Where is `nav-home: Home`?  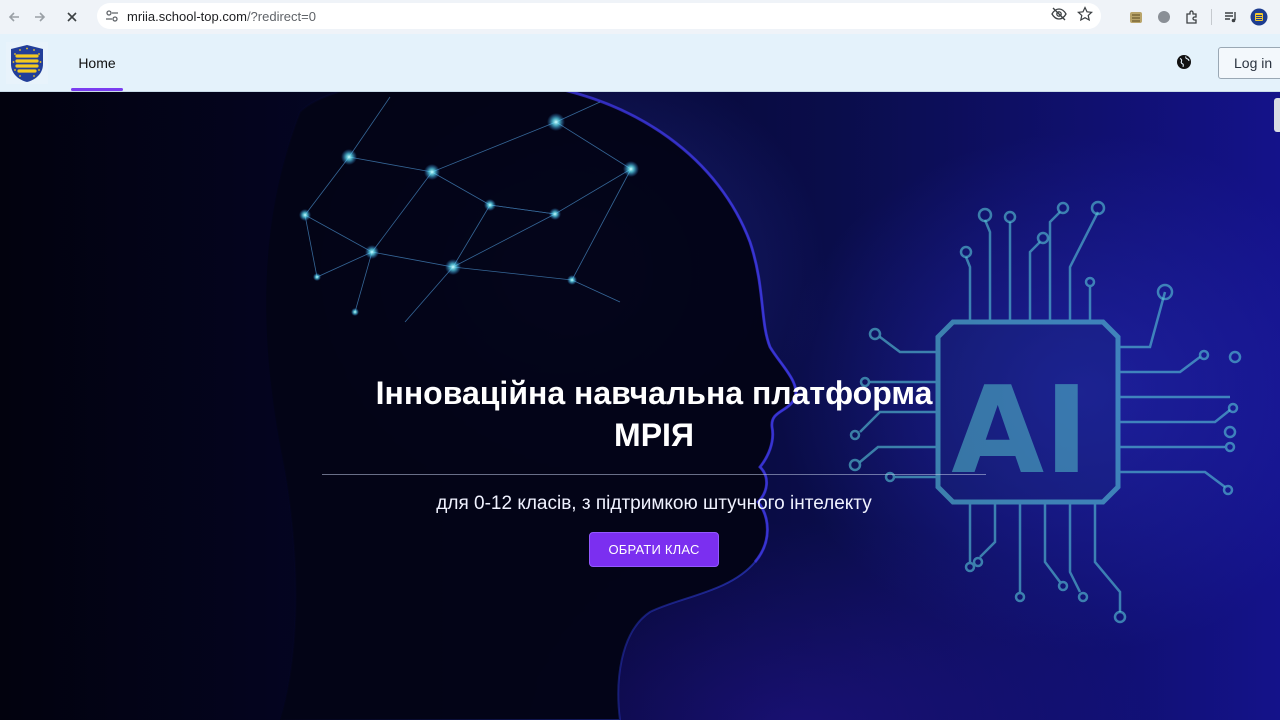 nav-home: Home is located at coordinates (97, 62).